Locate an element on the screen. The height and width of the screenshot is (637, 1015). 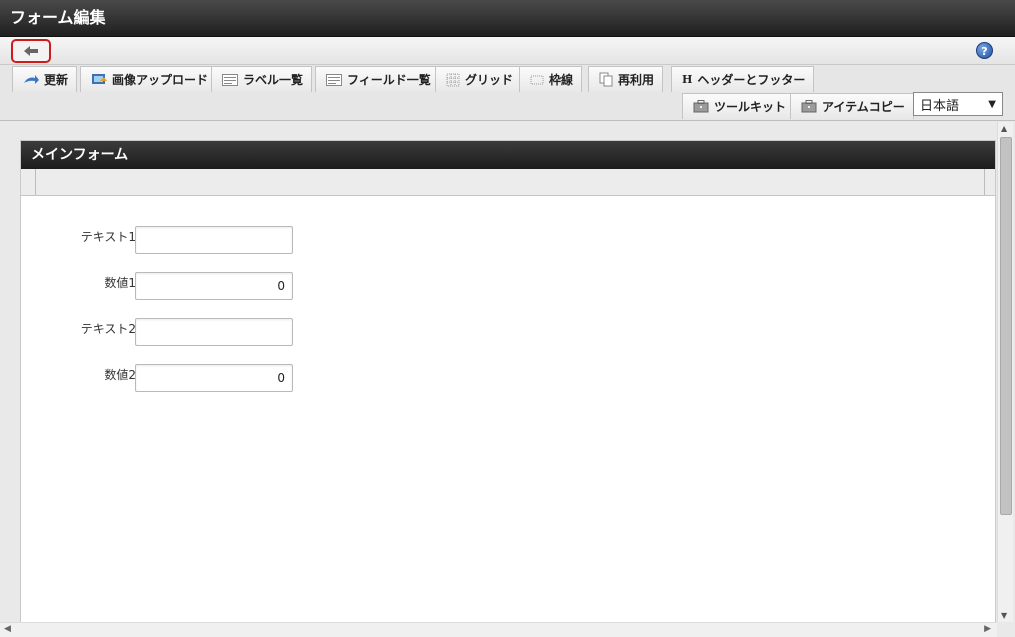
update-icon is located at coordinates (31, 80).